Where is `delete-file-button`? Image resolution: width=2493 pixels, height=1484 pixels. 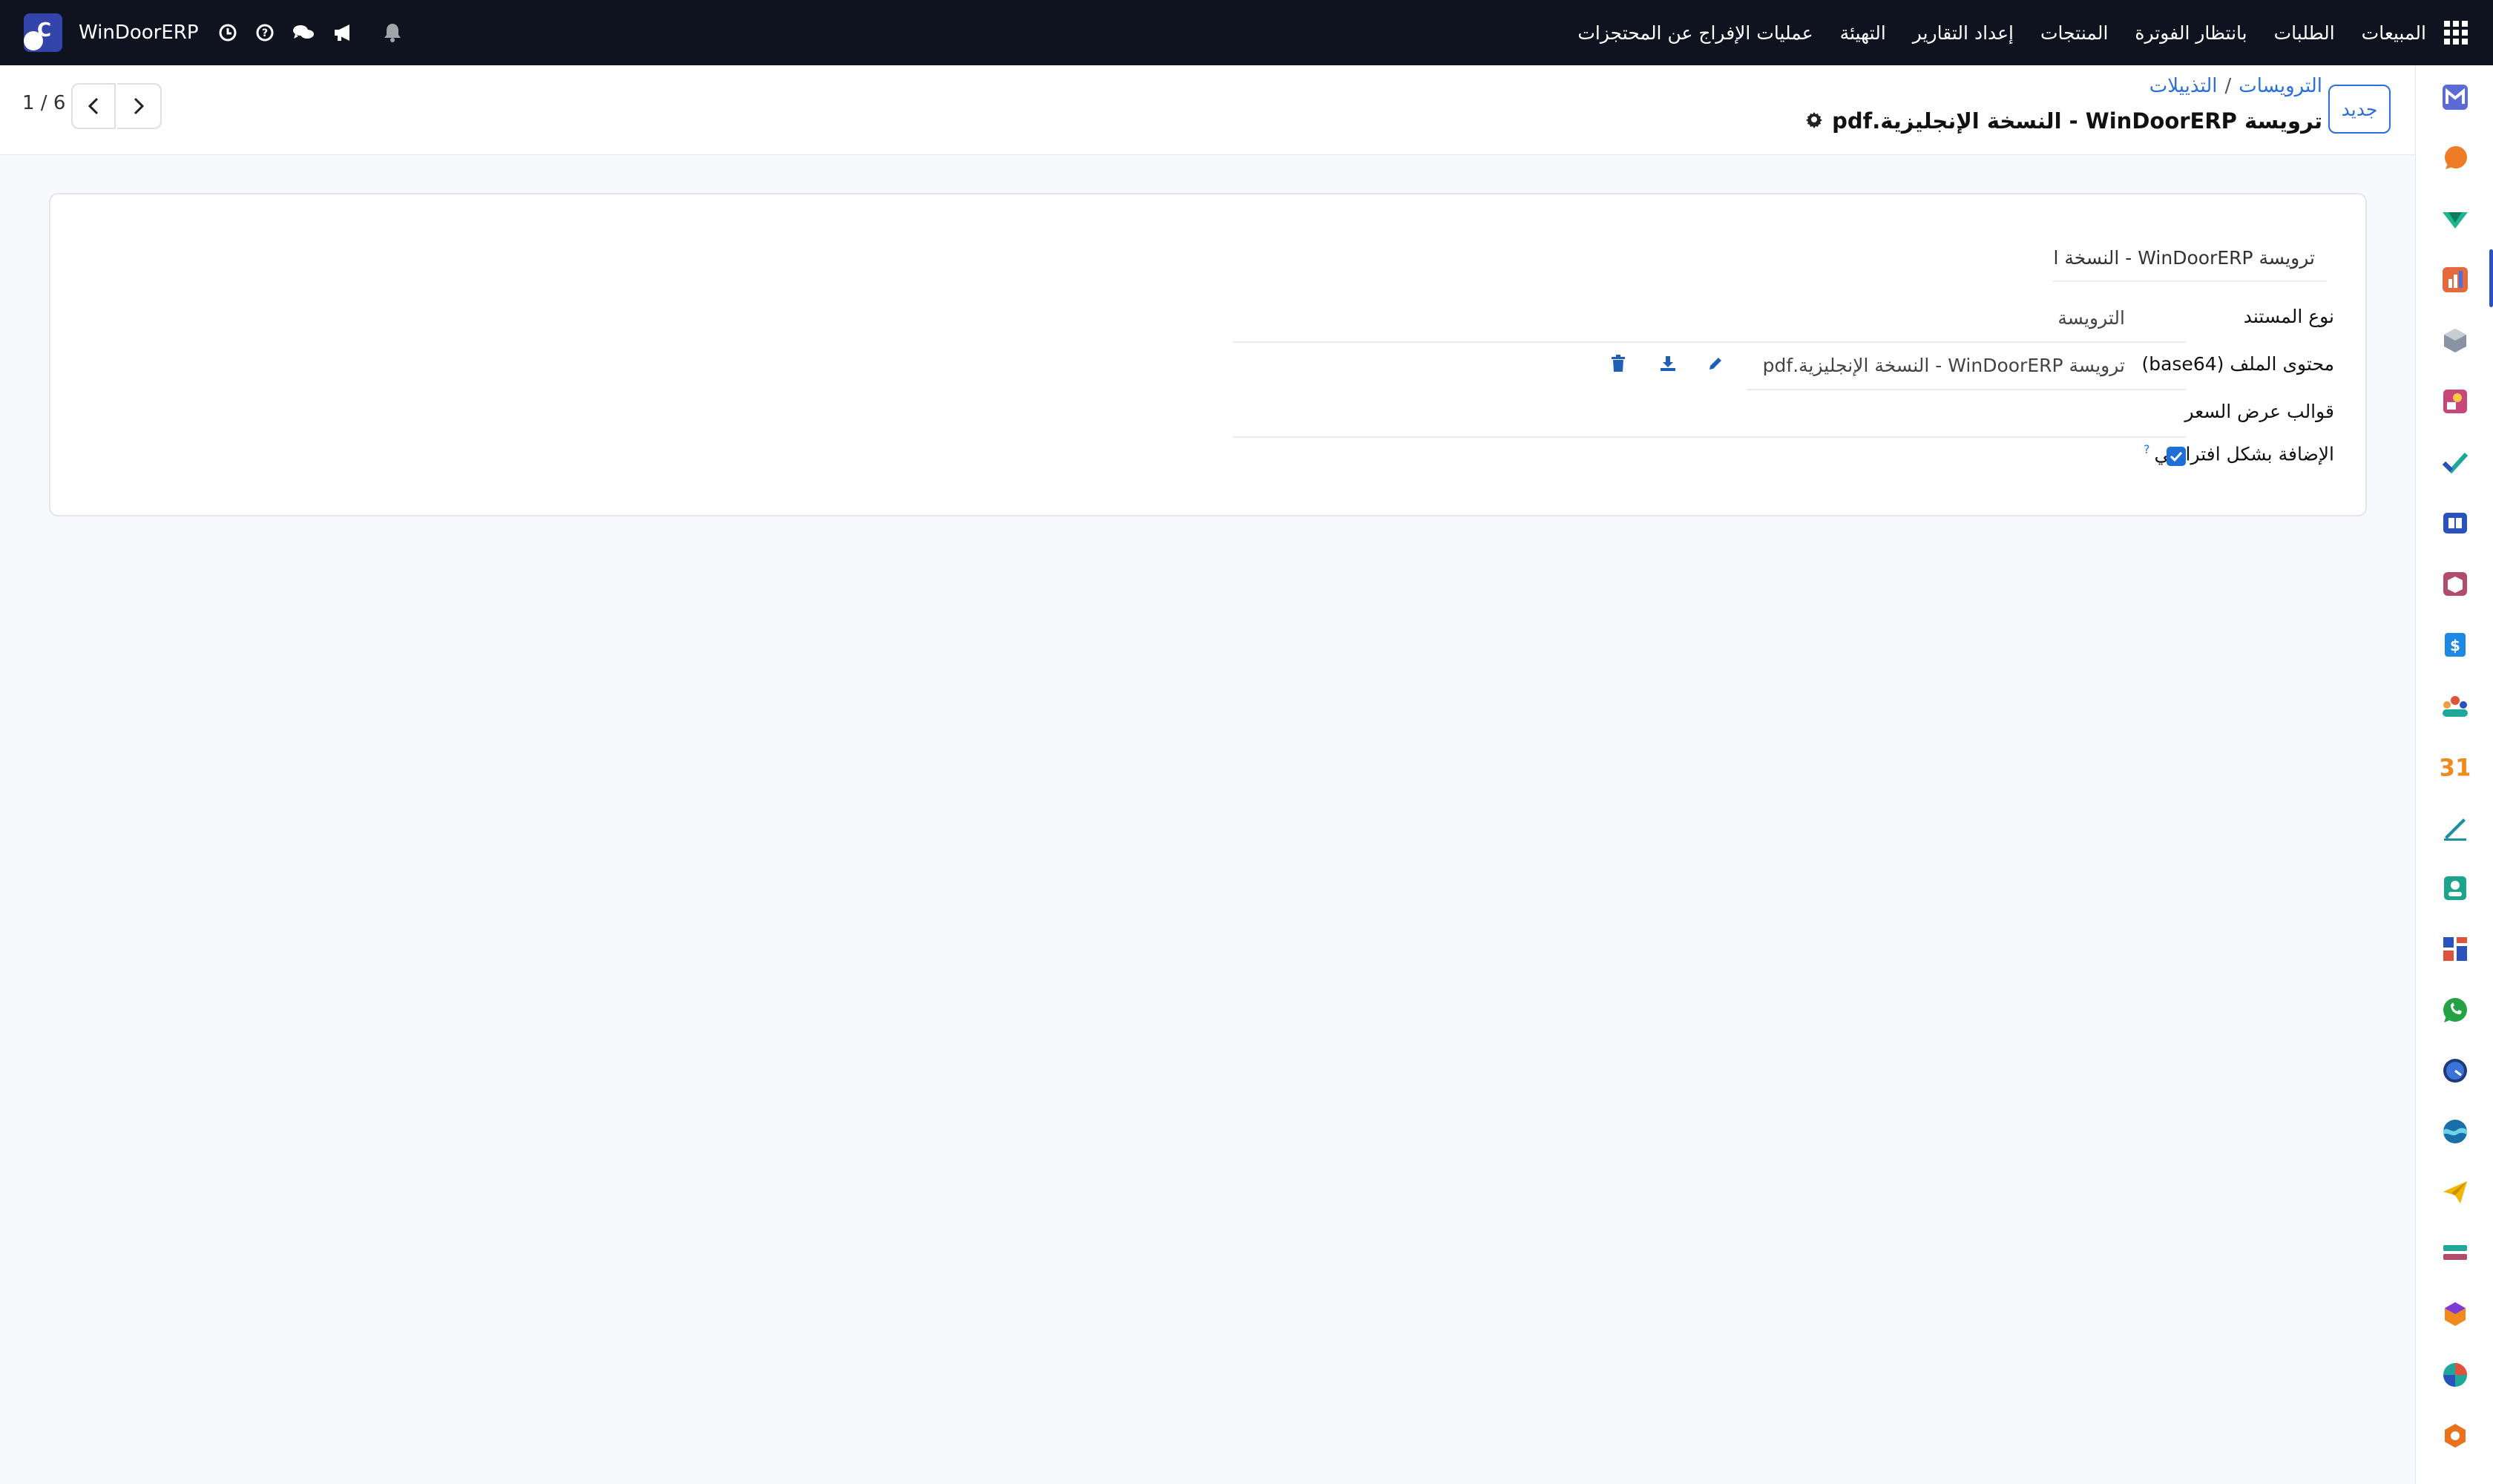
delete-file-button is located at coordinates (1618, 363).